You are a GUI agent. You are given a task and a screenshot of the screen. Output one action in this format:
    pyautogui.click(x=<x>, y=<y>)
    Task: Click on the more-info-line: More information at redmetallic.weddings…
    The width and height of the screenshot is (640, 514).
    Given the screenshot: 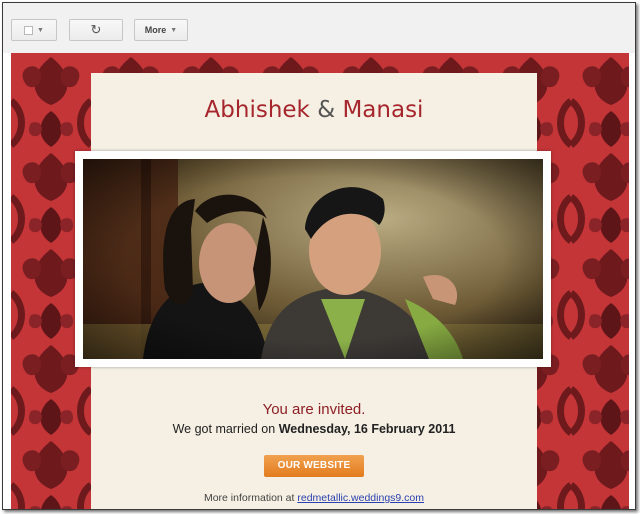 What is the action you would take?
    pyautogui.click(x=314, y=498)
    